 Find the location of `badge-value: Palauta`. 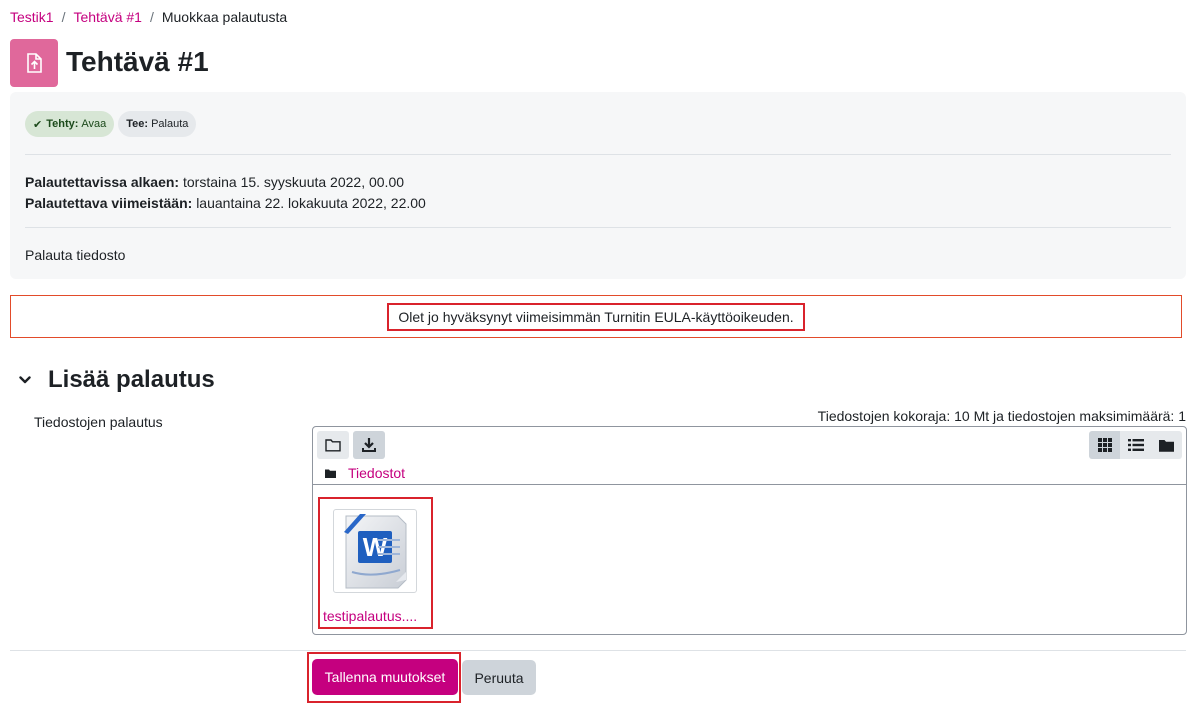

badge-value: Palauta is located at coordinates (170, 124).